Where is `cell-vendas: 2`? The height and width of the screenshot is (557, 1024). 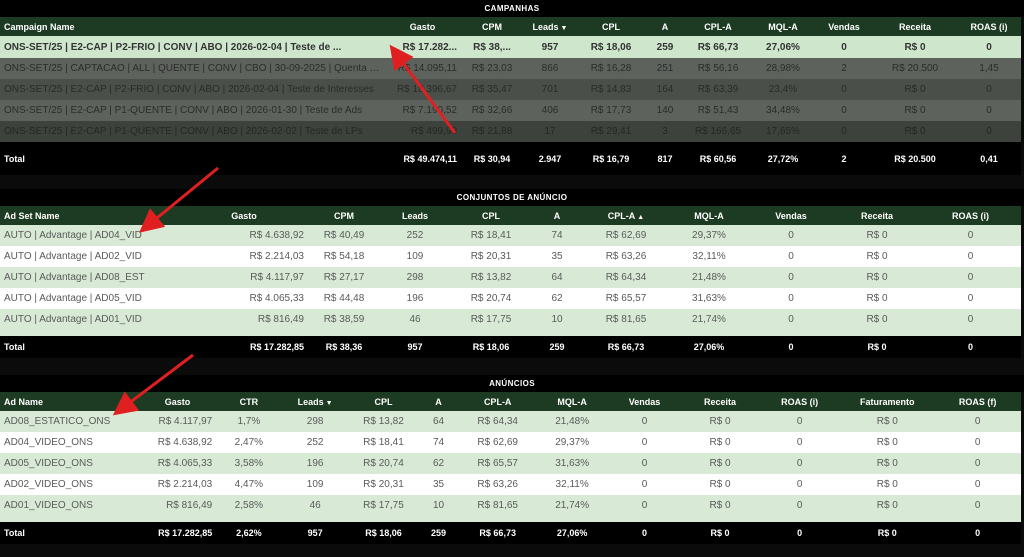 cell-vendas: 2 is located at coordinates (844, 68).